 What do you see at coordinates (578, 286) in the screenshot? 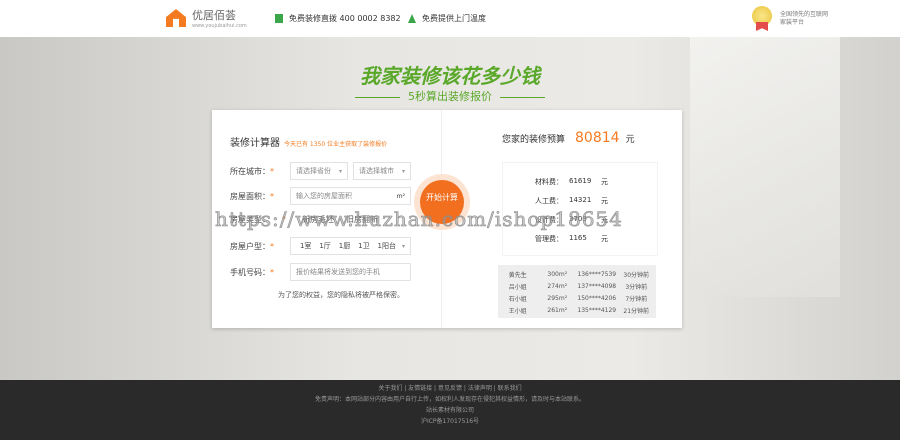
I see `list-item: 吕小姐 274m² 137****4098 3分钟前` at bounding box center [578, 286].